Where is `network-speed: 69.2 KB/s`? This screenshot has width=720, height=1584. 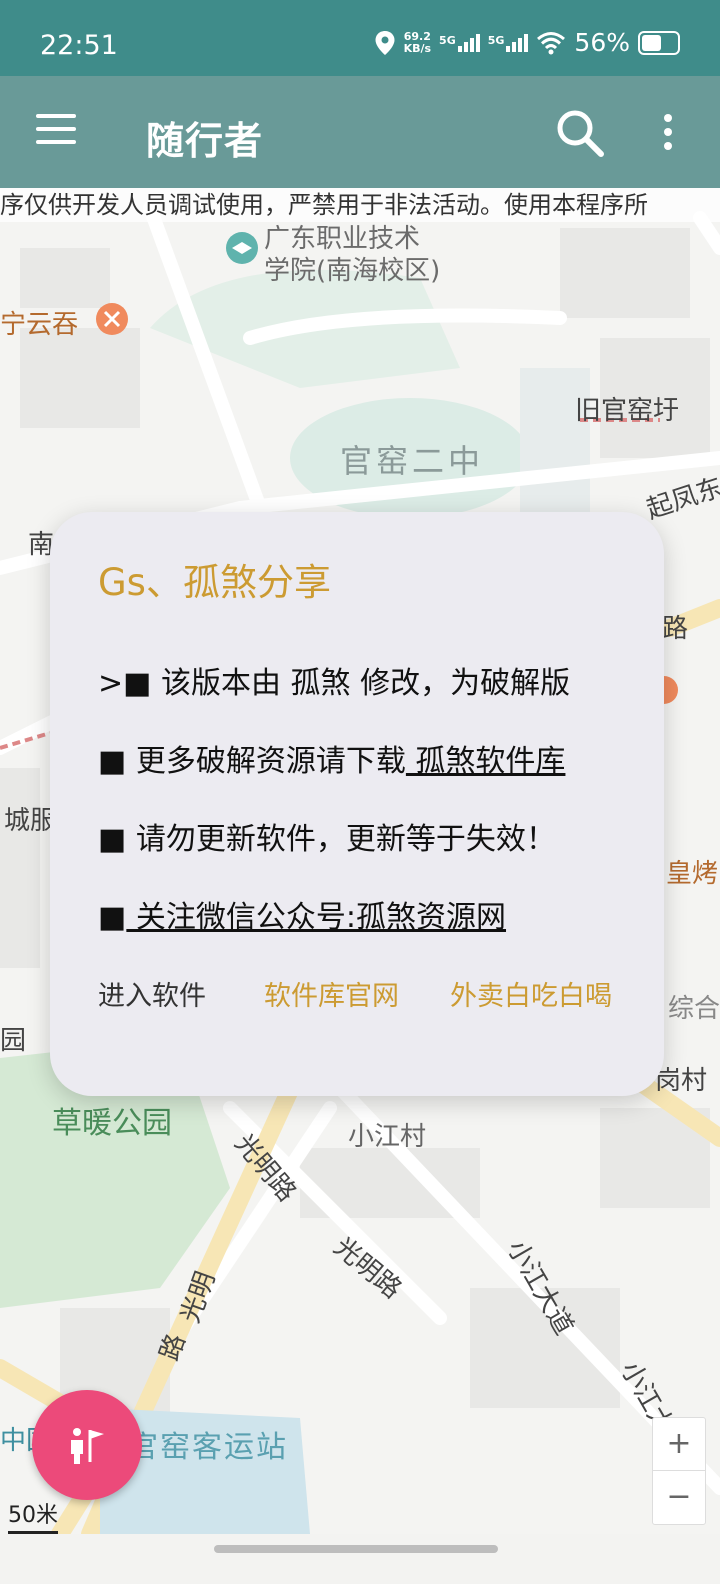
network-speed: 69.2 KB/s is located at coordinates (417, 42).